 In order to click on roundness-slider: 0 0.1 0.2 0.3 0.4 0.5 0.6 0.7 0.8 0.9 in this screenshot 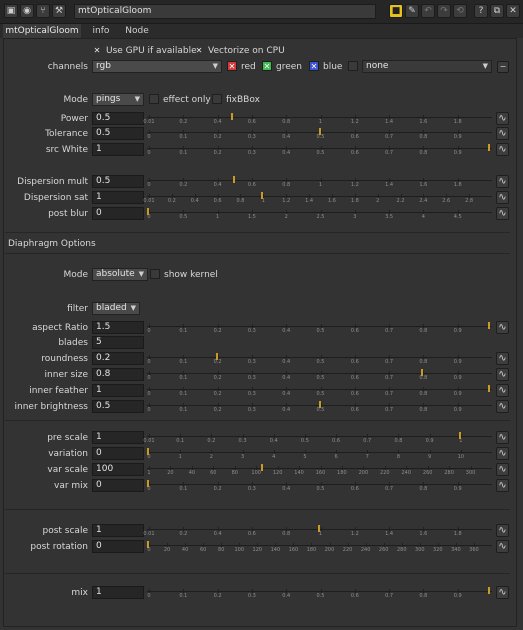, I will do `click(319, 358)`.